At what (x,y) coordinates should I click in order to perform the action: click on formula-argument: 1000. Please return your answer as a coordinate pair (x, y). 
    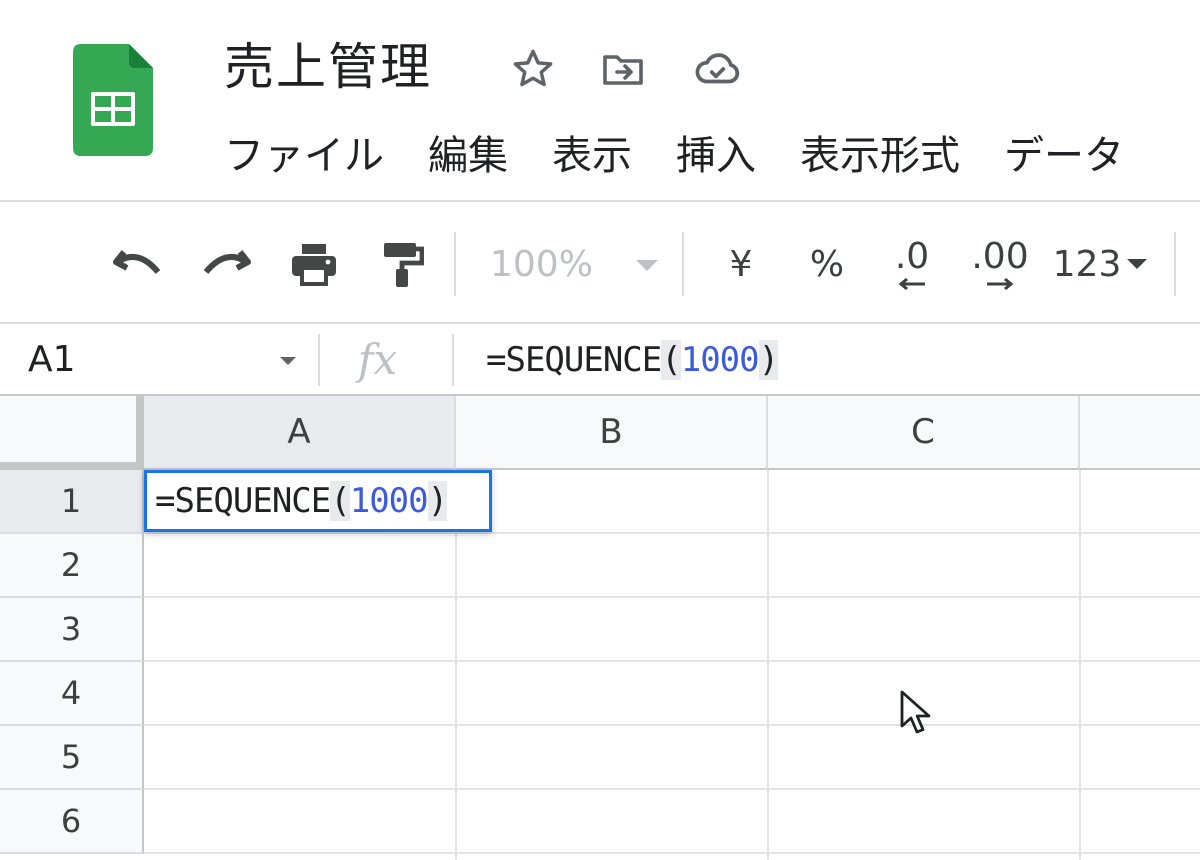
    Looking at the image, I should click on (720, 360).